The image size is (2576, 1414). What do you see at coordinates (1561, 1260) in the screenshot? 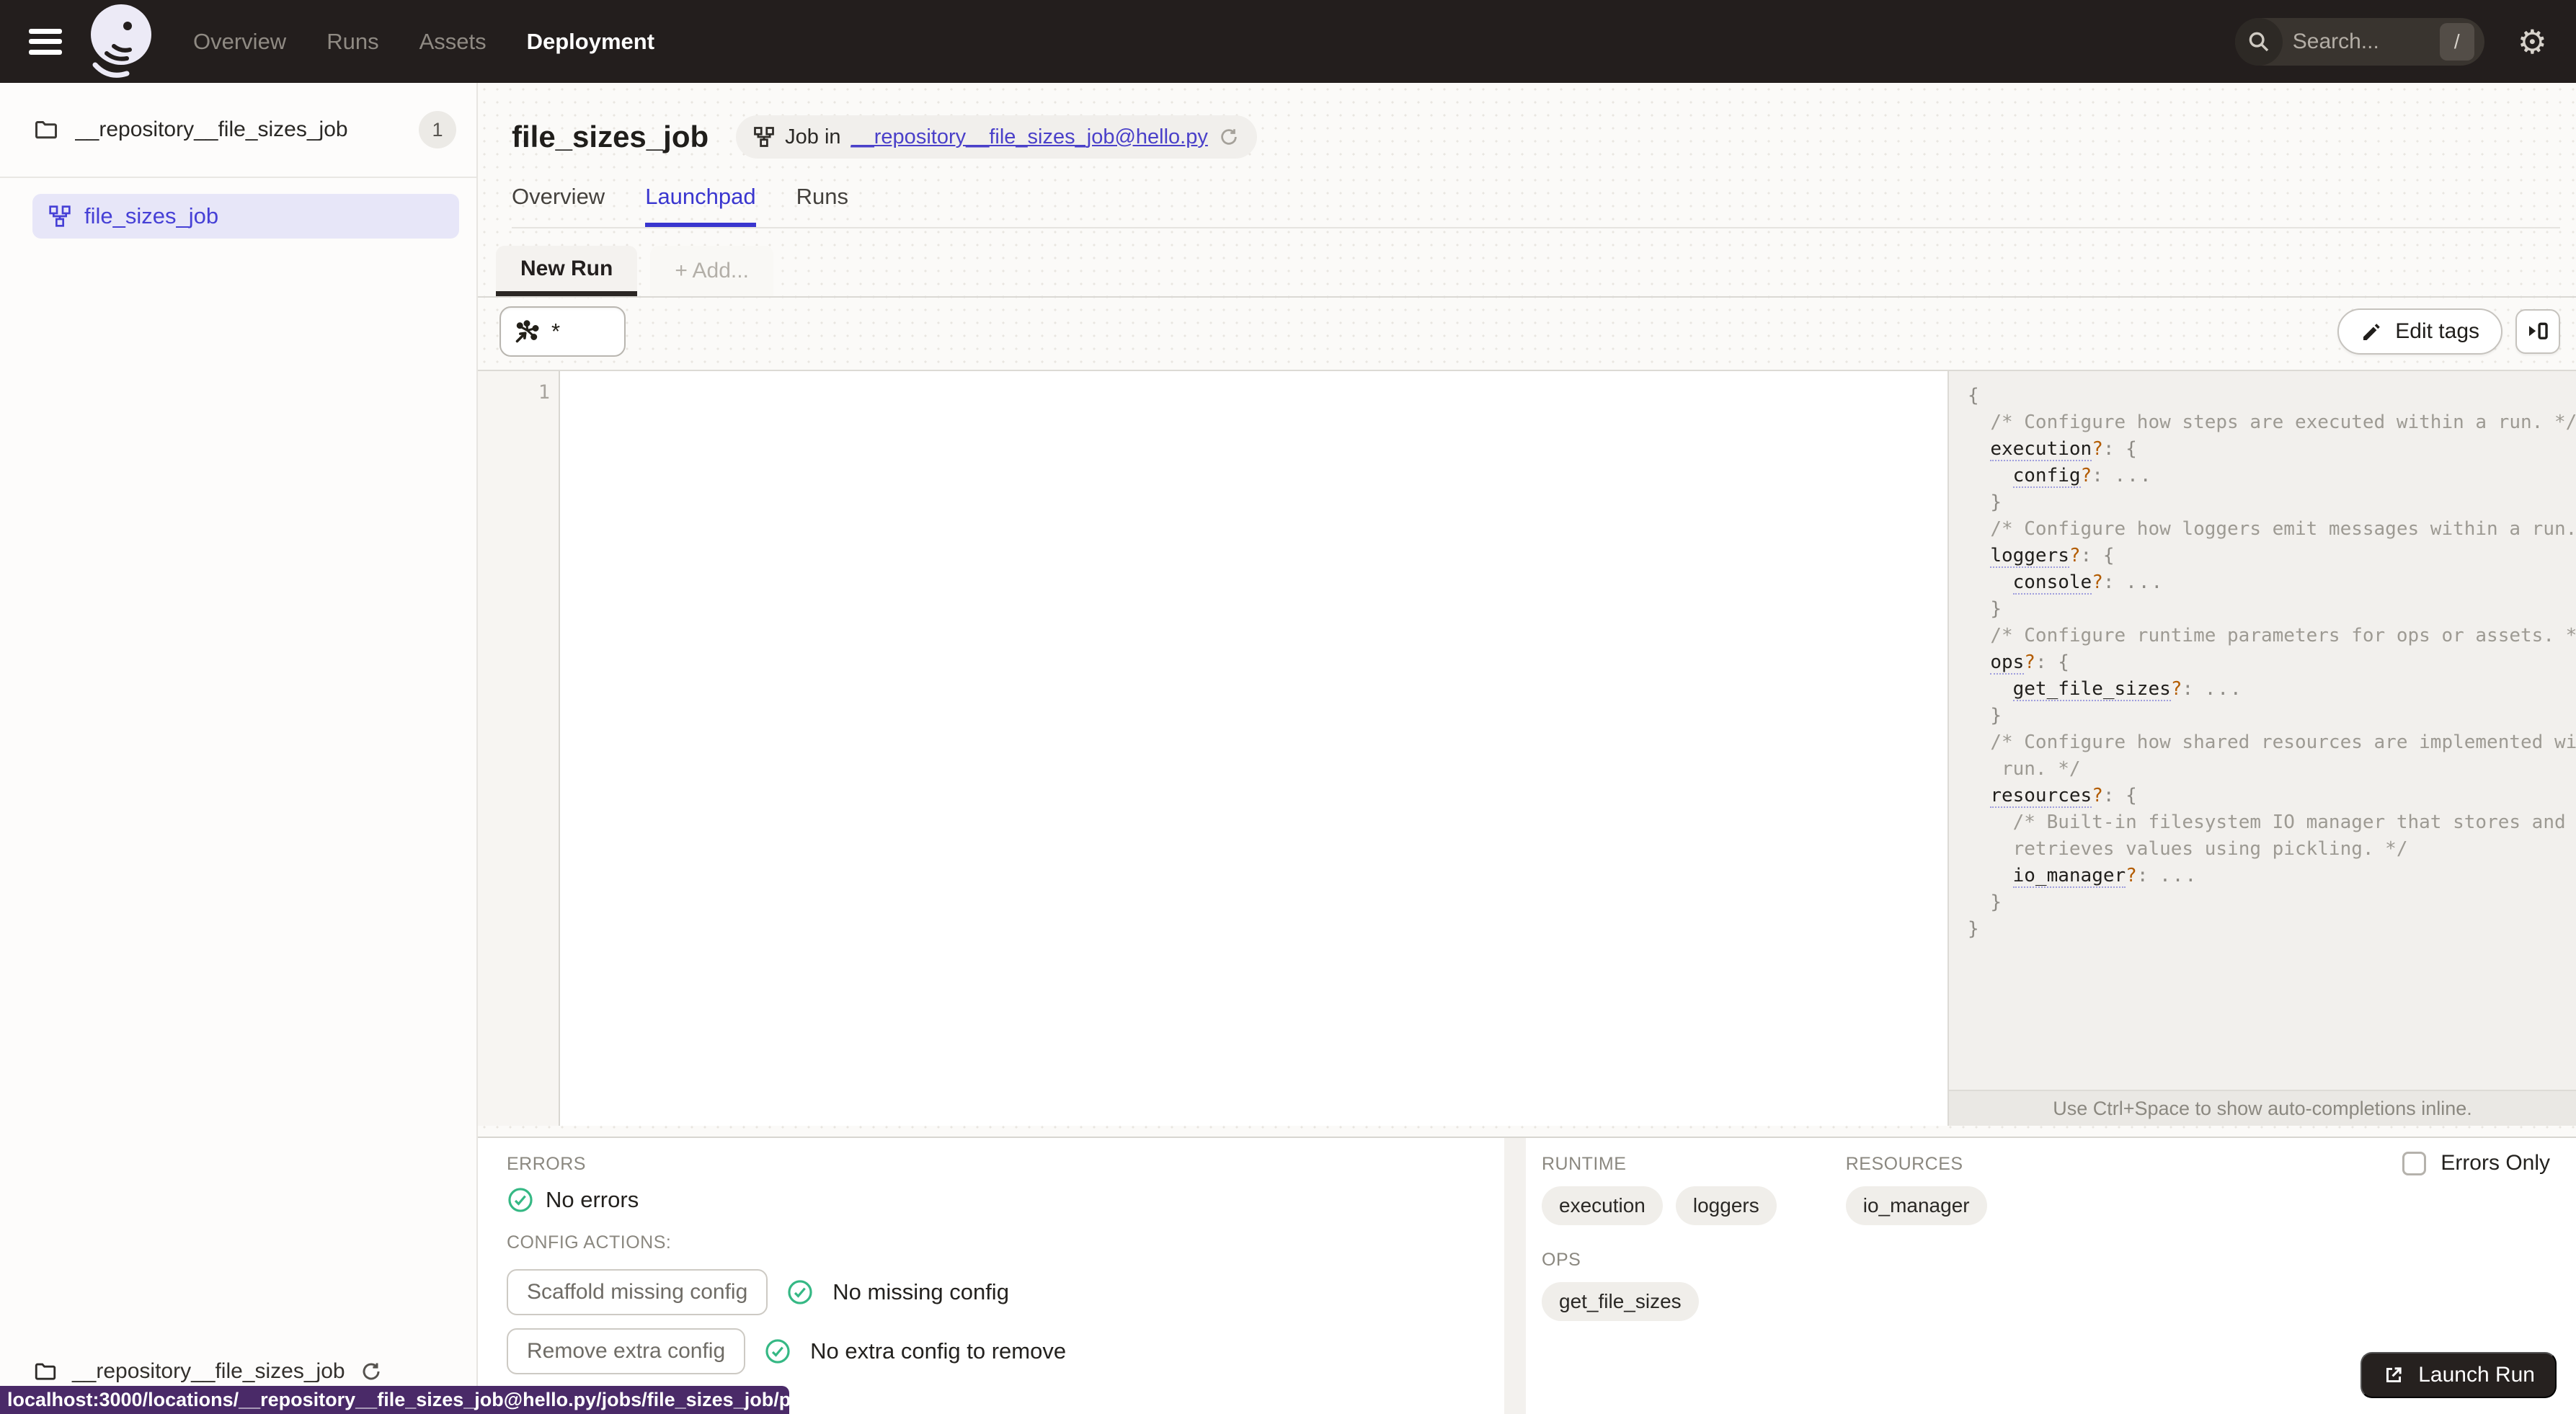
I see `ops-label: OPS` at bounding box center [1561, 1260].